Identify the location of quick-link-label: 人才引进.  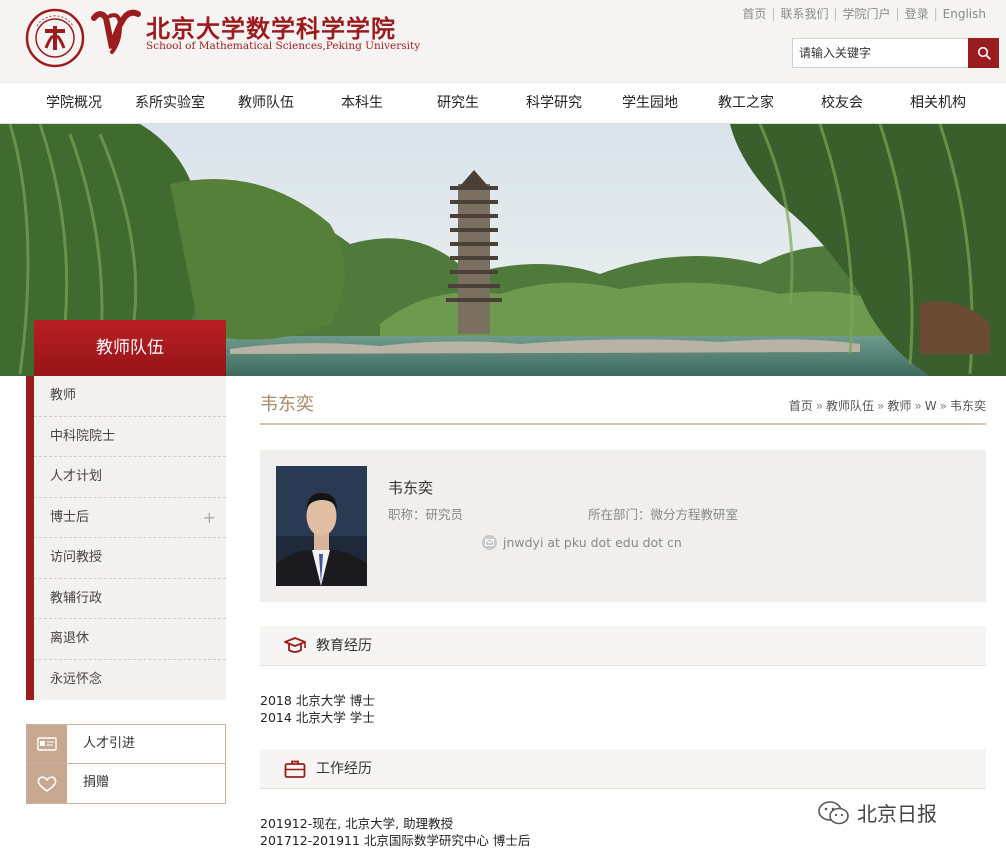
(109, 743).